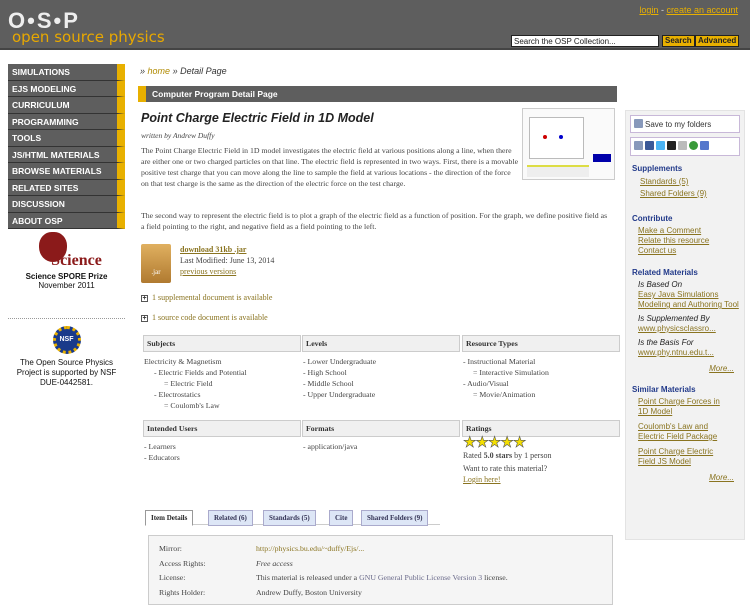 This screenshot has height=605, width=750. I want to click on prize-date: November 2011, so click(66, 285).